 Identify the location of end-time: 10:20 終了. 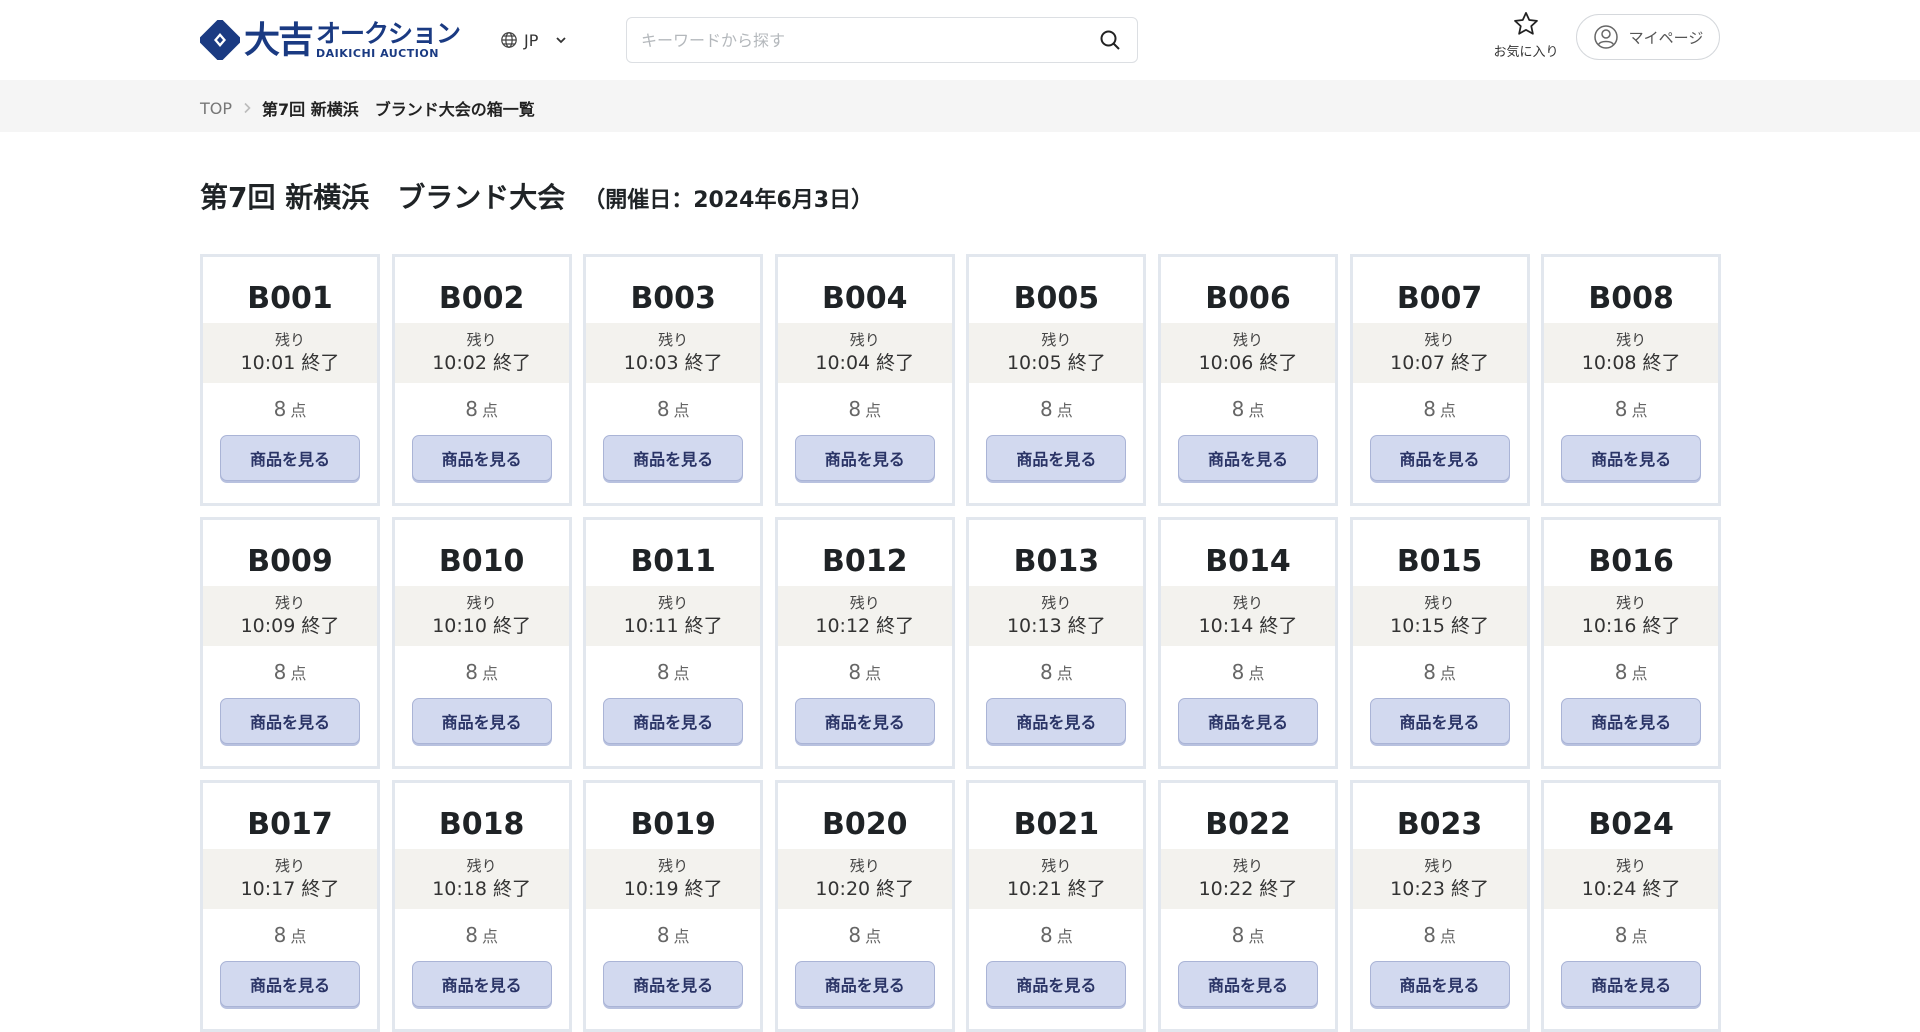
(865, 889).